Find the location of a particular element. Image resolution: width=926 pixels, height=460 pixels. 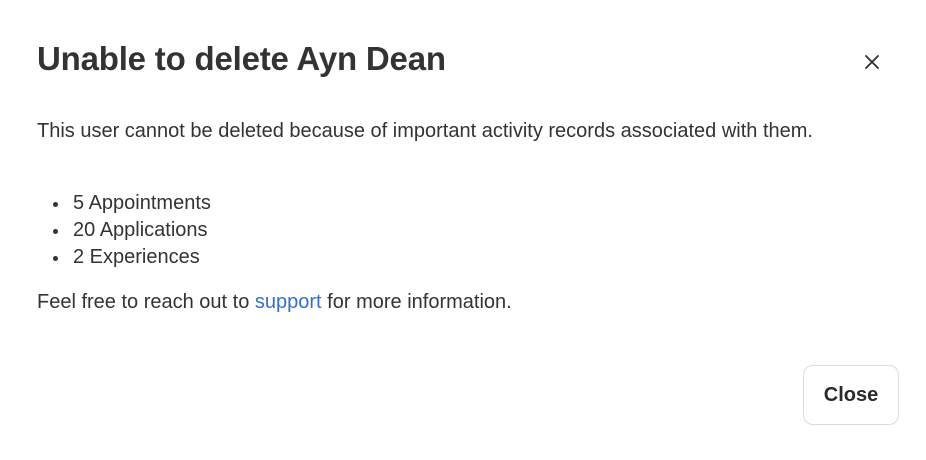

close-button: Close is located at coordinates (851, 395).